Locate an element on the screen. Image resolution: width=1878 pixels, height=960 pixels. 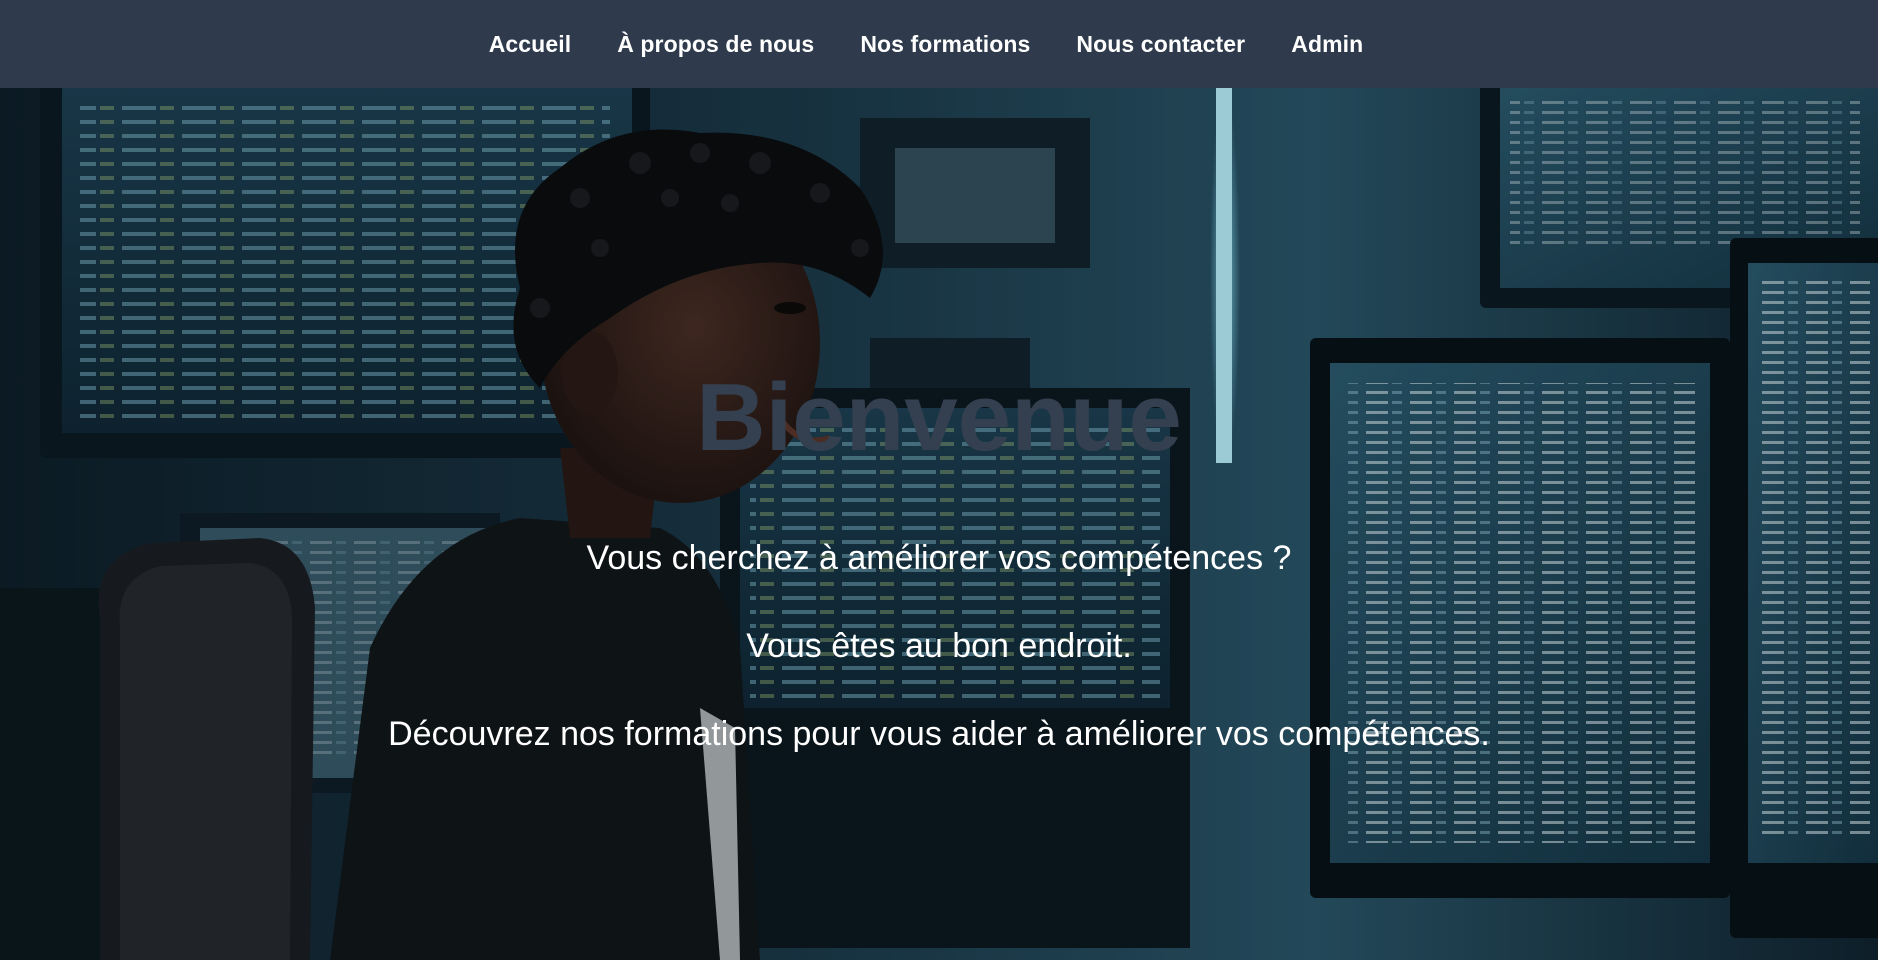
nav-link-accueil: Accueil is located at coordinates (530, 44).